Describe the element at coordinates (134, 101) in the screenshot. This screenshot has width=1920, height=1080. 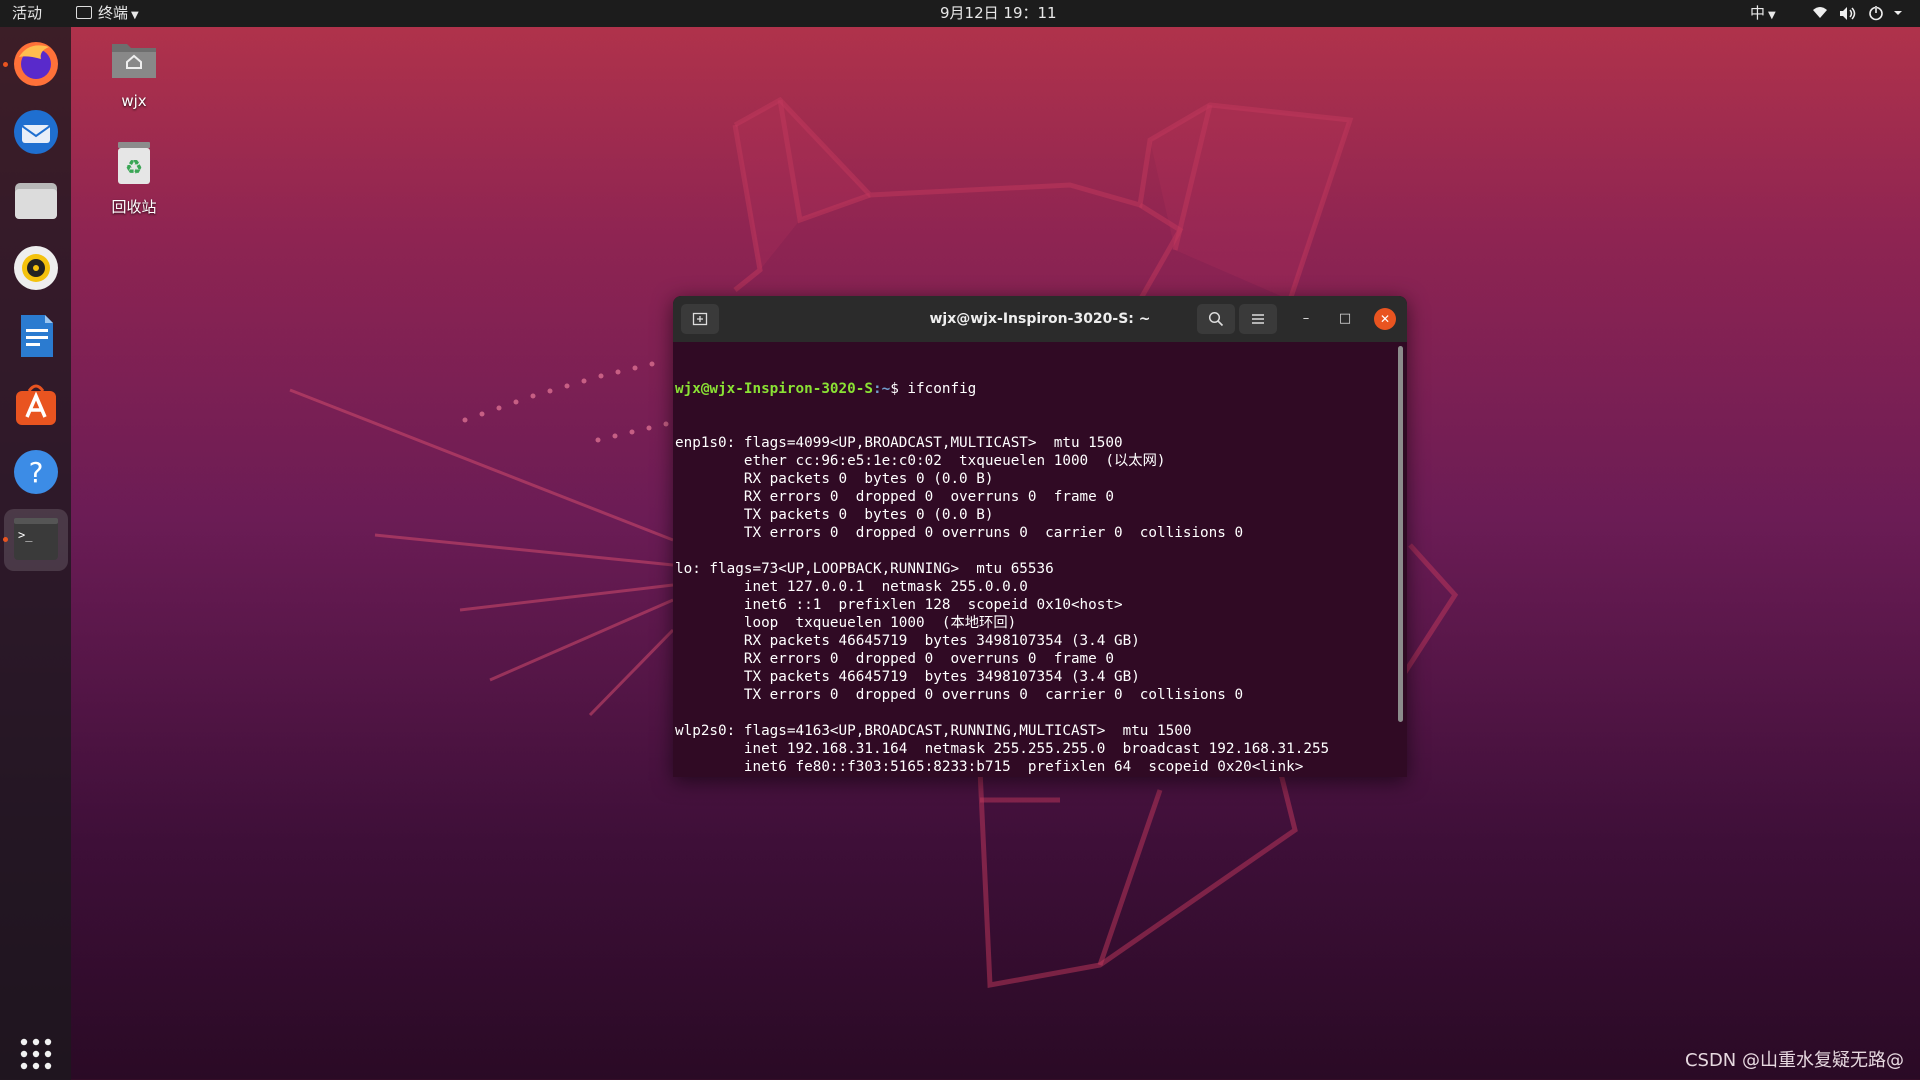
I see `desktop-icon-label: wjx` at that location.